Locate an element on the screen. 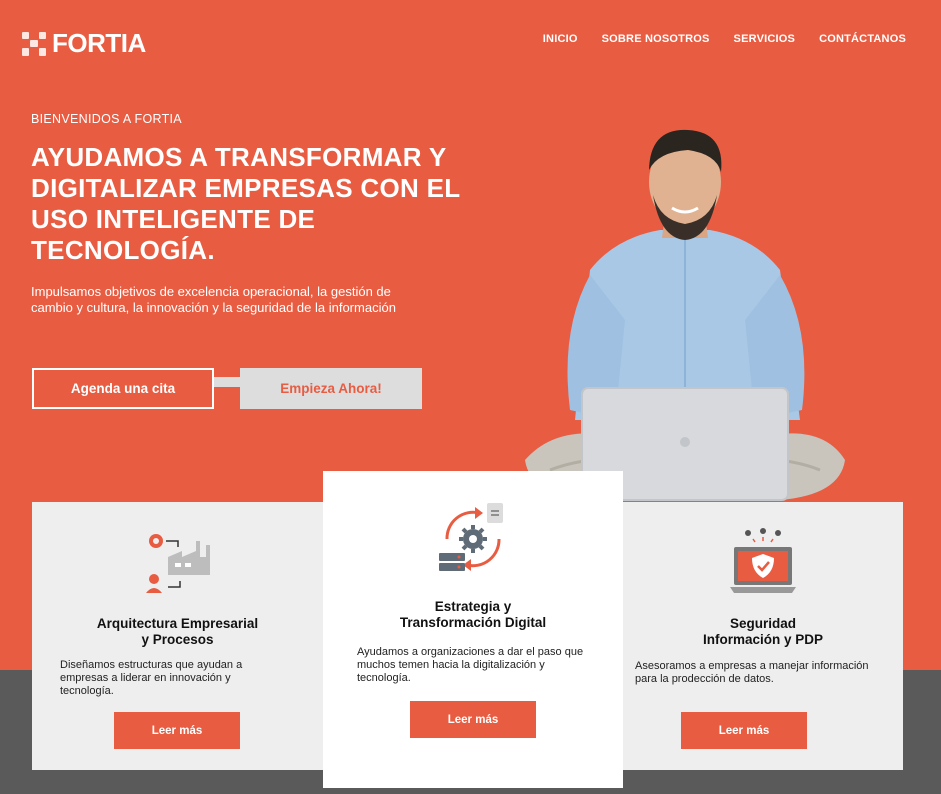 The height and width of the screenshot is (794, 941). factory-process-icon is located at coordinates (177, 563).